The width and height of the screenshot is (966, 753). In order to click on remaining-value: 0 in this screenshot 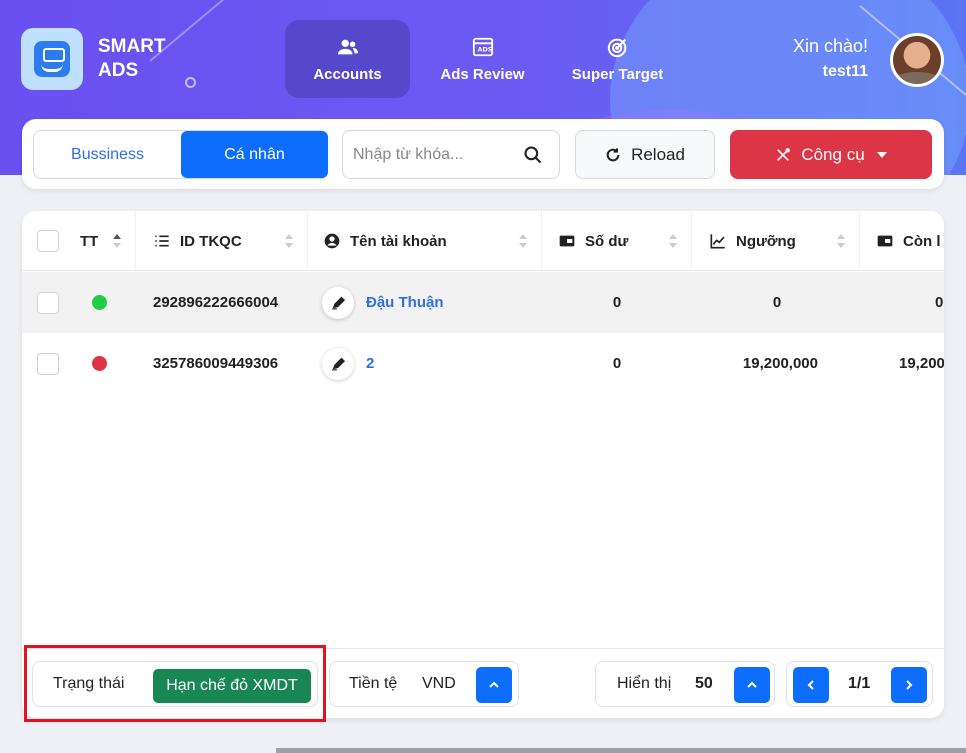, I will do `click(939, 302)`.